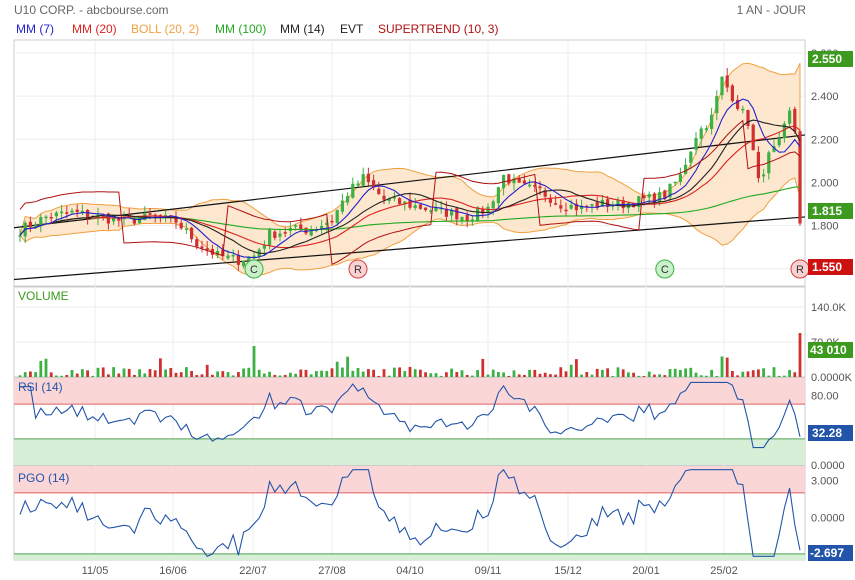  What do you see at coordinates (568, 571) in the screenshot?
I see `x-tick-label: 15/12` at bounding box center [568, 571].